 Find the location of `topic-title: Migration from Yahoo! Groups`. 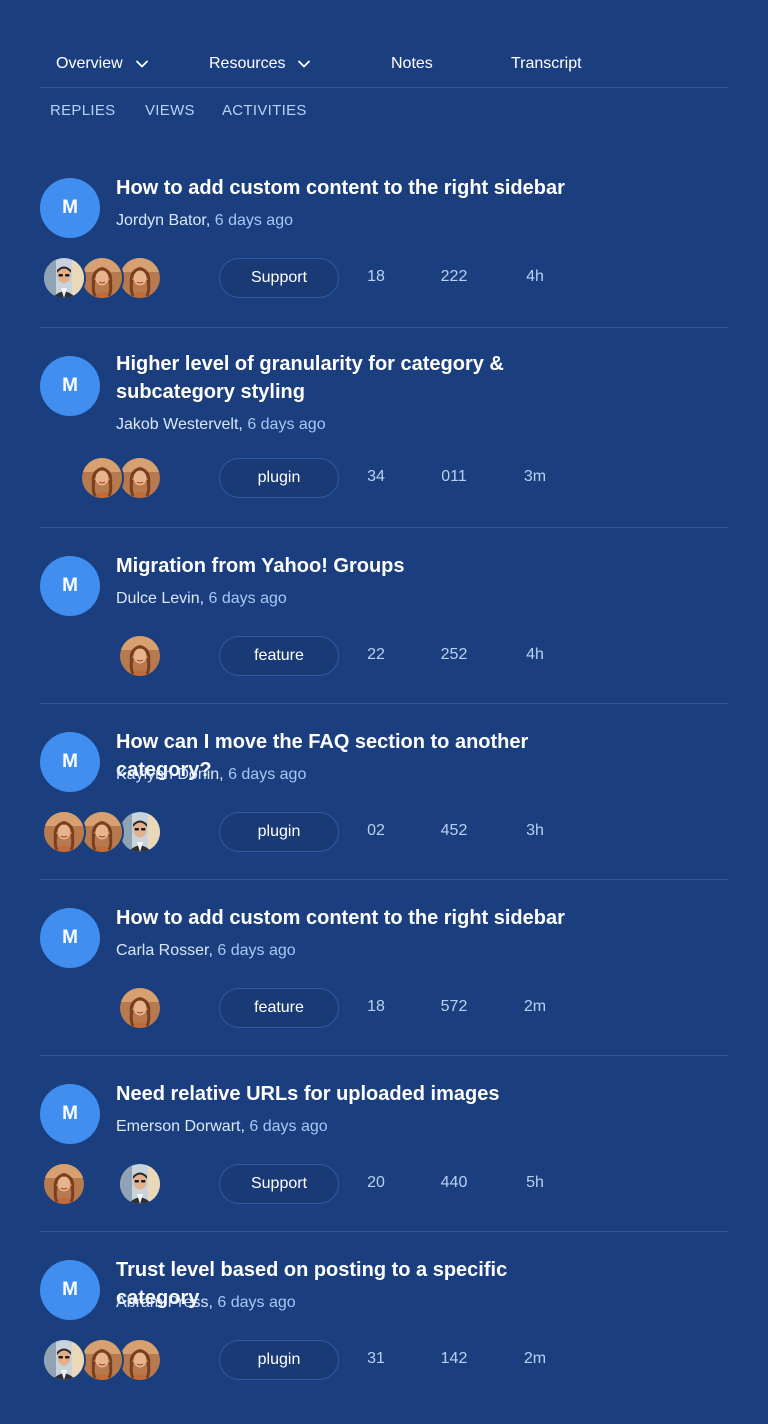

topic-title: Migration from Yahoo! Groups is located at coordinates (351, 566).